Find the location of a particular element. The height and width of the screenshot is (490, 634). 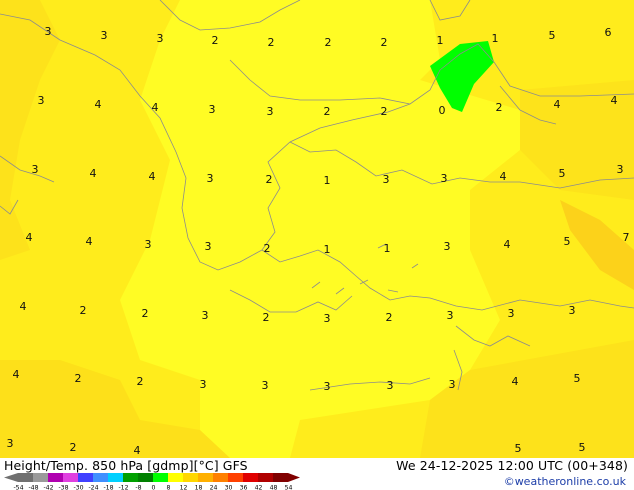

legend-tick-label: -42 is located at coordinates (48, 487).